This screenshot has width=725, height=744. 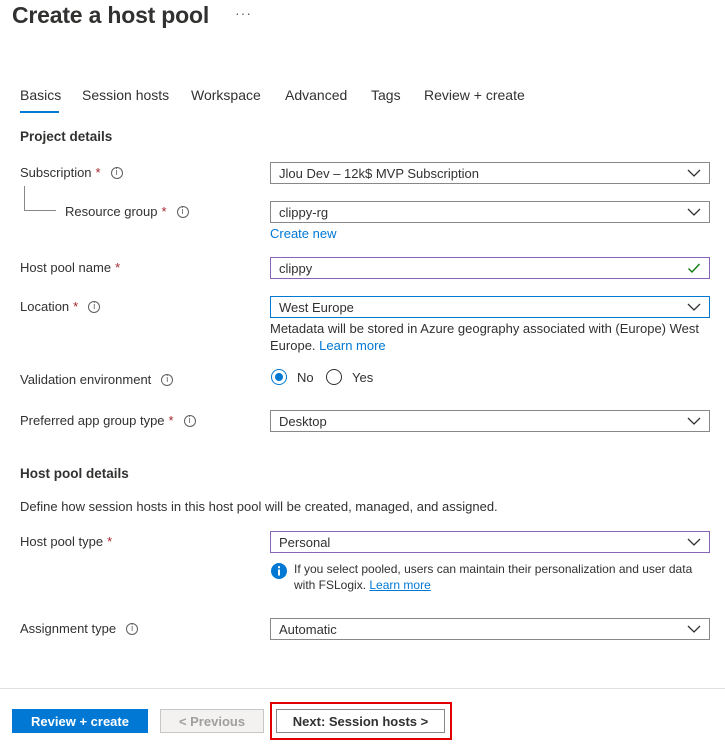 I want to click on radio-no-label: No, so click(x=305, y=377).